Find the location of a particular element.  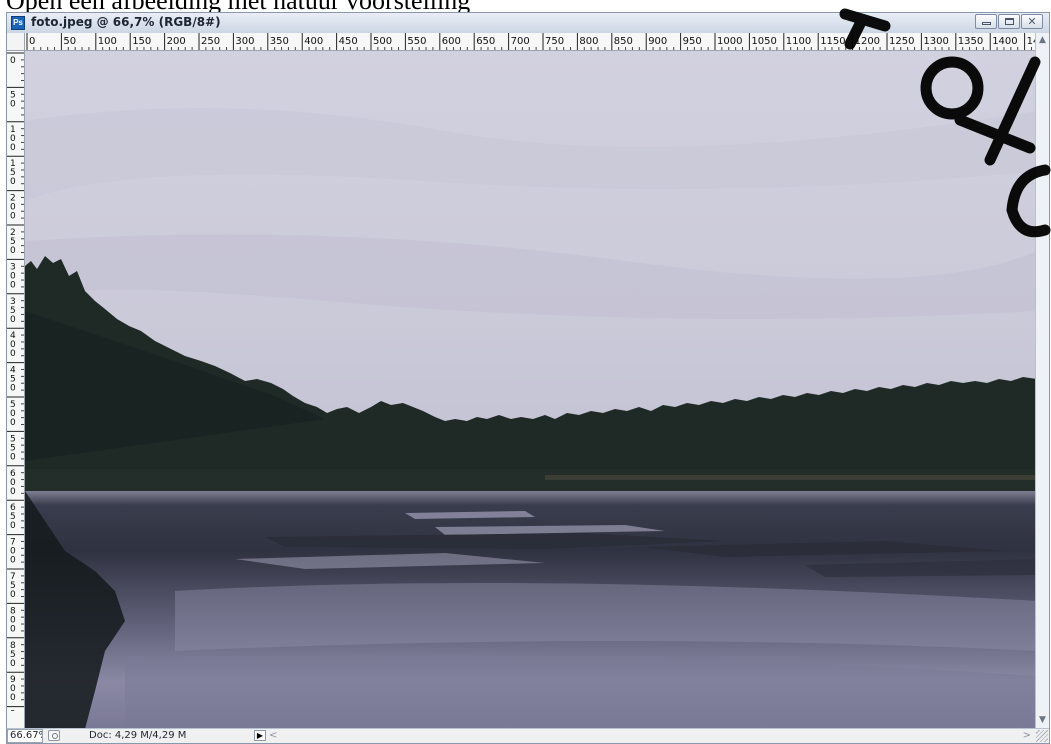

ruler-label: 500 is located at coordinates (382, 41).